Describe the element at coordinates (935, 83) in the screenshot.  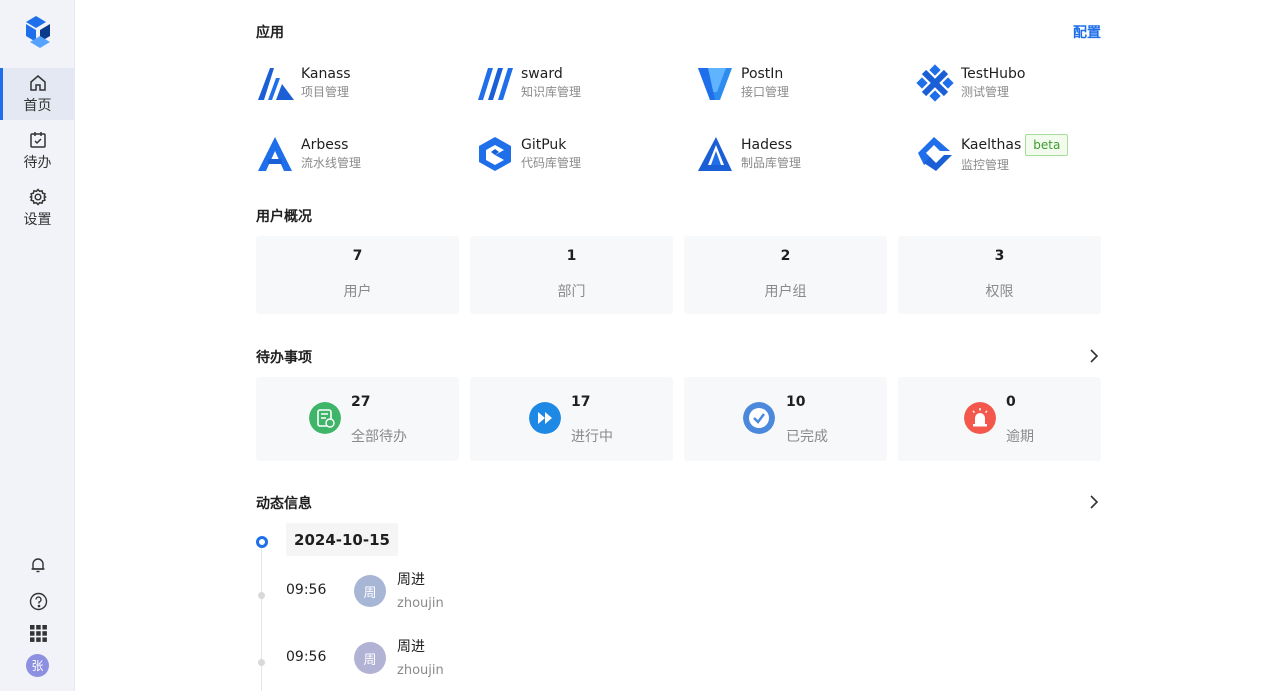
I see `testhubo-icon` at that location.